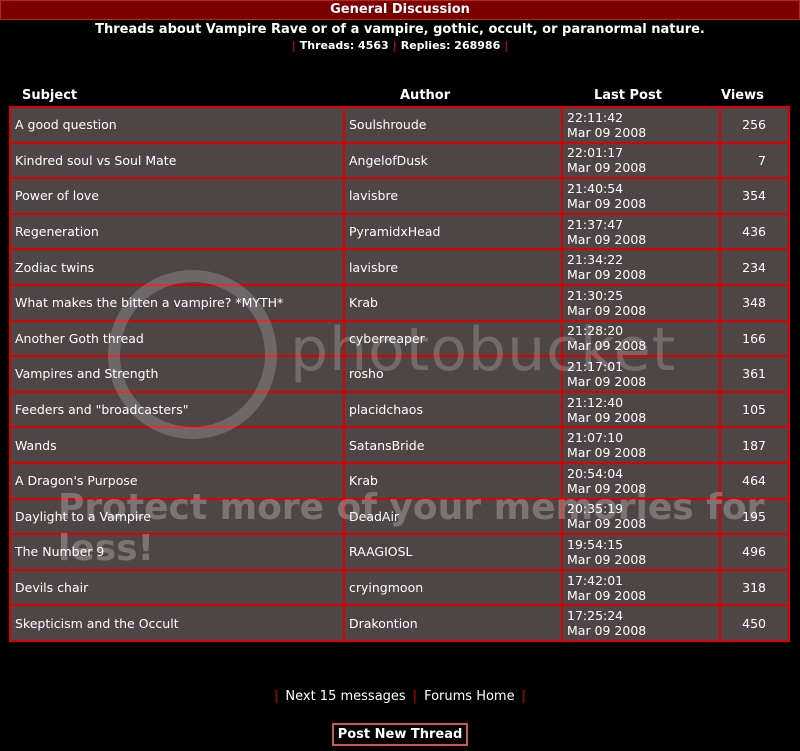  I want to click on last-post-cell: 21:12:40 Mar 09 2008, so click(641, 409).